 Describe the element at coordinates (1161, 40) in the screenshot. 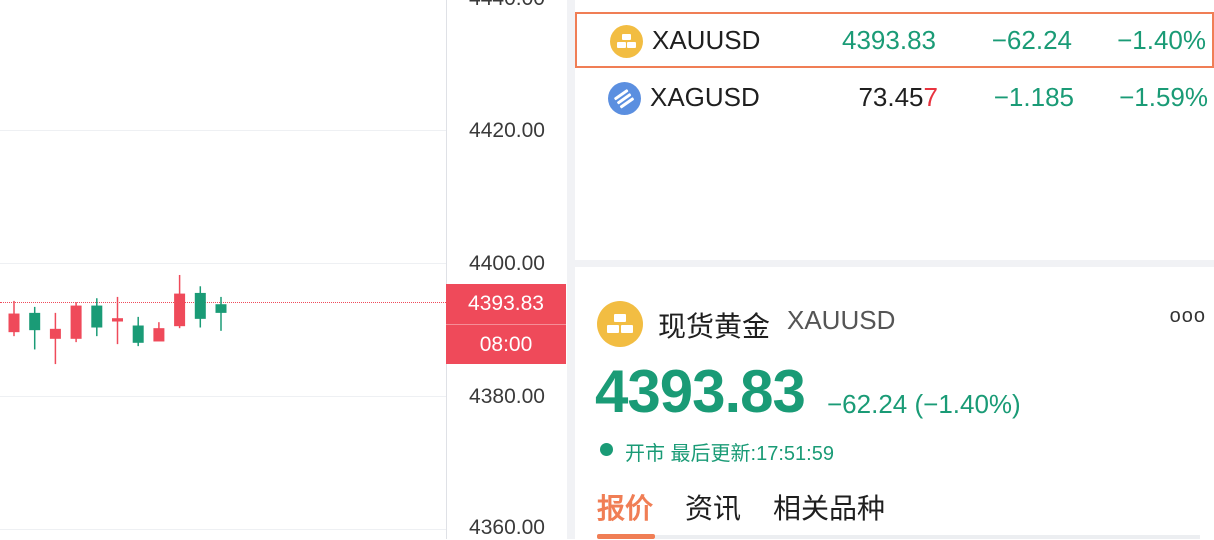

I see `watchlist-change-percent: −1.40%` at that location.